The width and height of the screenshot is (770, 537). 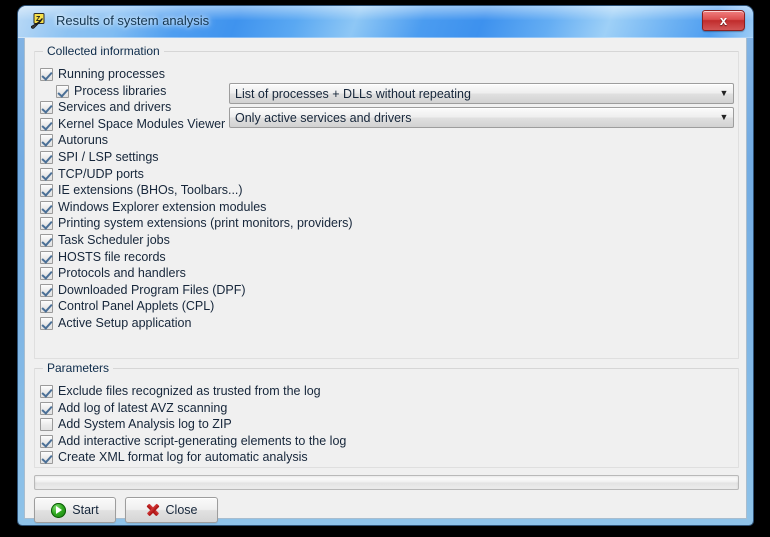 What do you see at coordinates (143, 408) in the screenshot?
I see `parameter-item-label: Add log of latest AVZ scanning` at bounding box center [143, 408].